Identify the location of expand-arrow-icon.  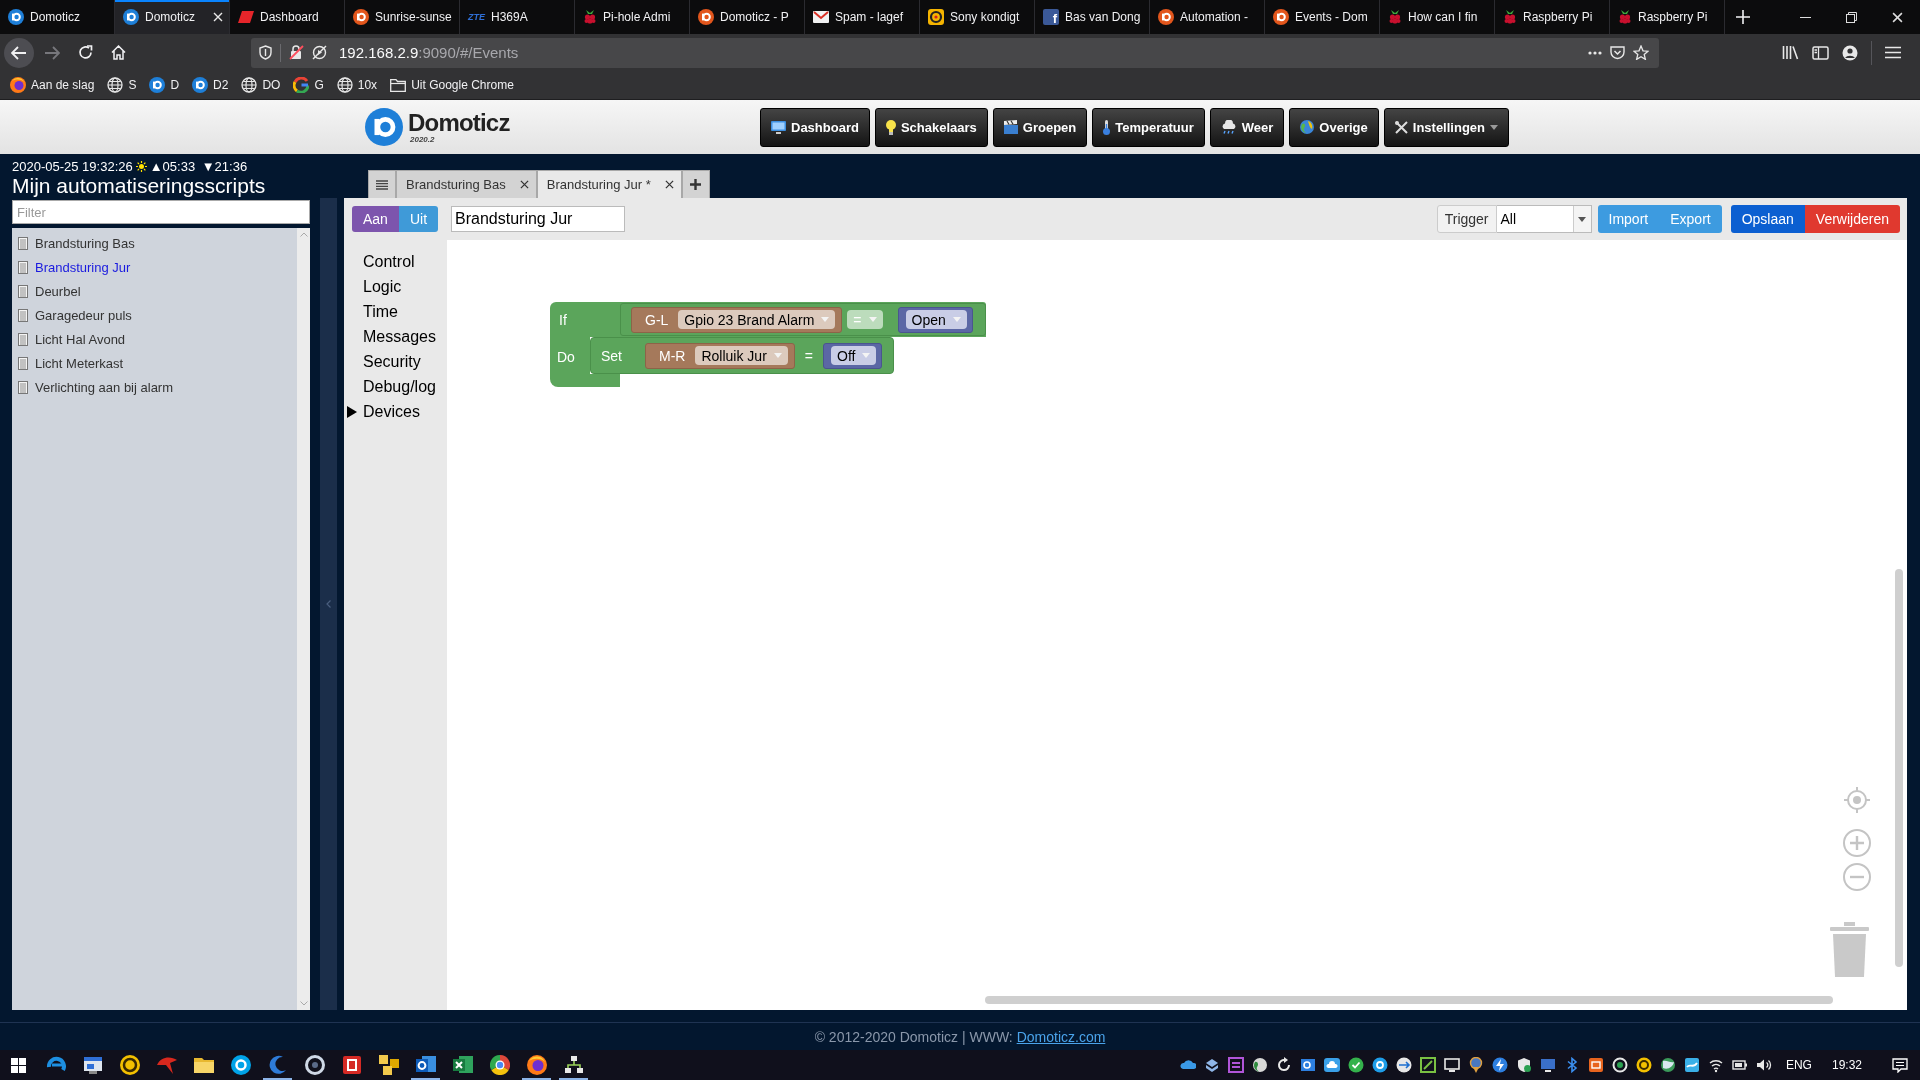
(352, 411).